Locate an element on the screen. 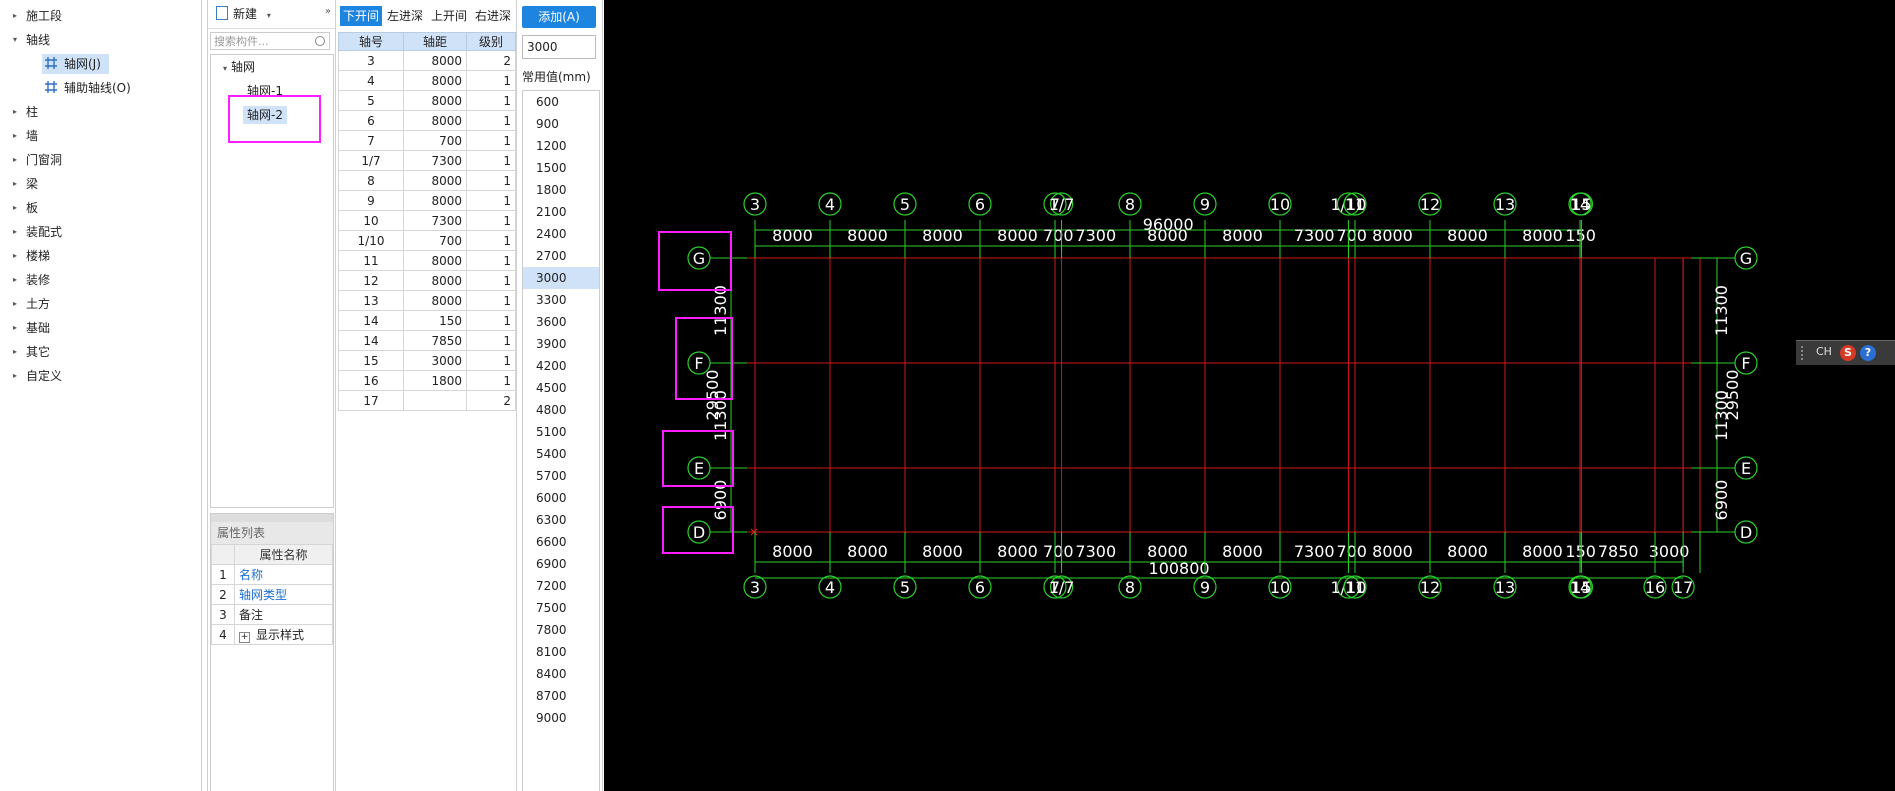  axis-number-cell: 6 is located at coordinates (371, 120).